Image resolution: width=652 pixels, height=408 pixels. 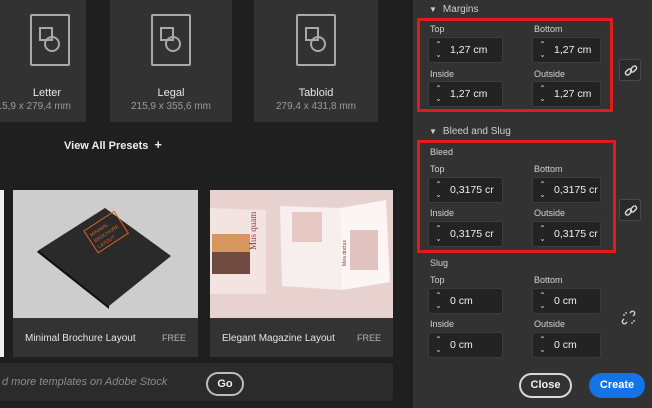 What do you see at coordinates (442, 324) in the screenshot?
I see `slug-inside-label: Inside` at bounding box center [442, 324].